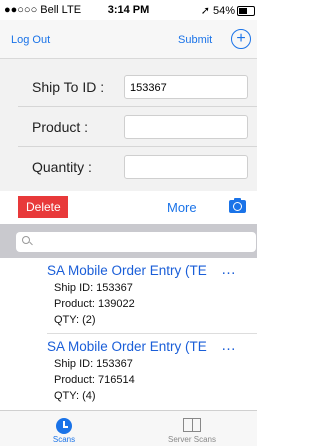 Image resolution: width=320 pixels, height=446 pixels. What do you see at coordinates (128, 39) in the screenshot?
I see `nav-bar: Log Out Submit +` at bounding box center [128, 39].